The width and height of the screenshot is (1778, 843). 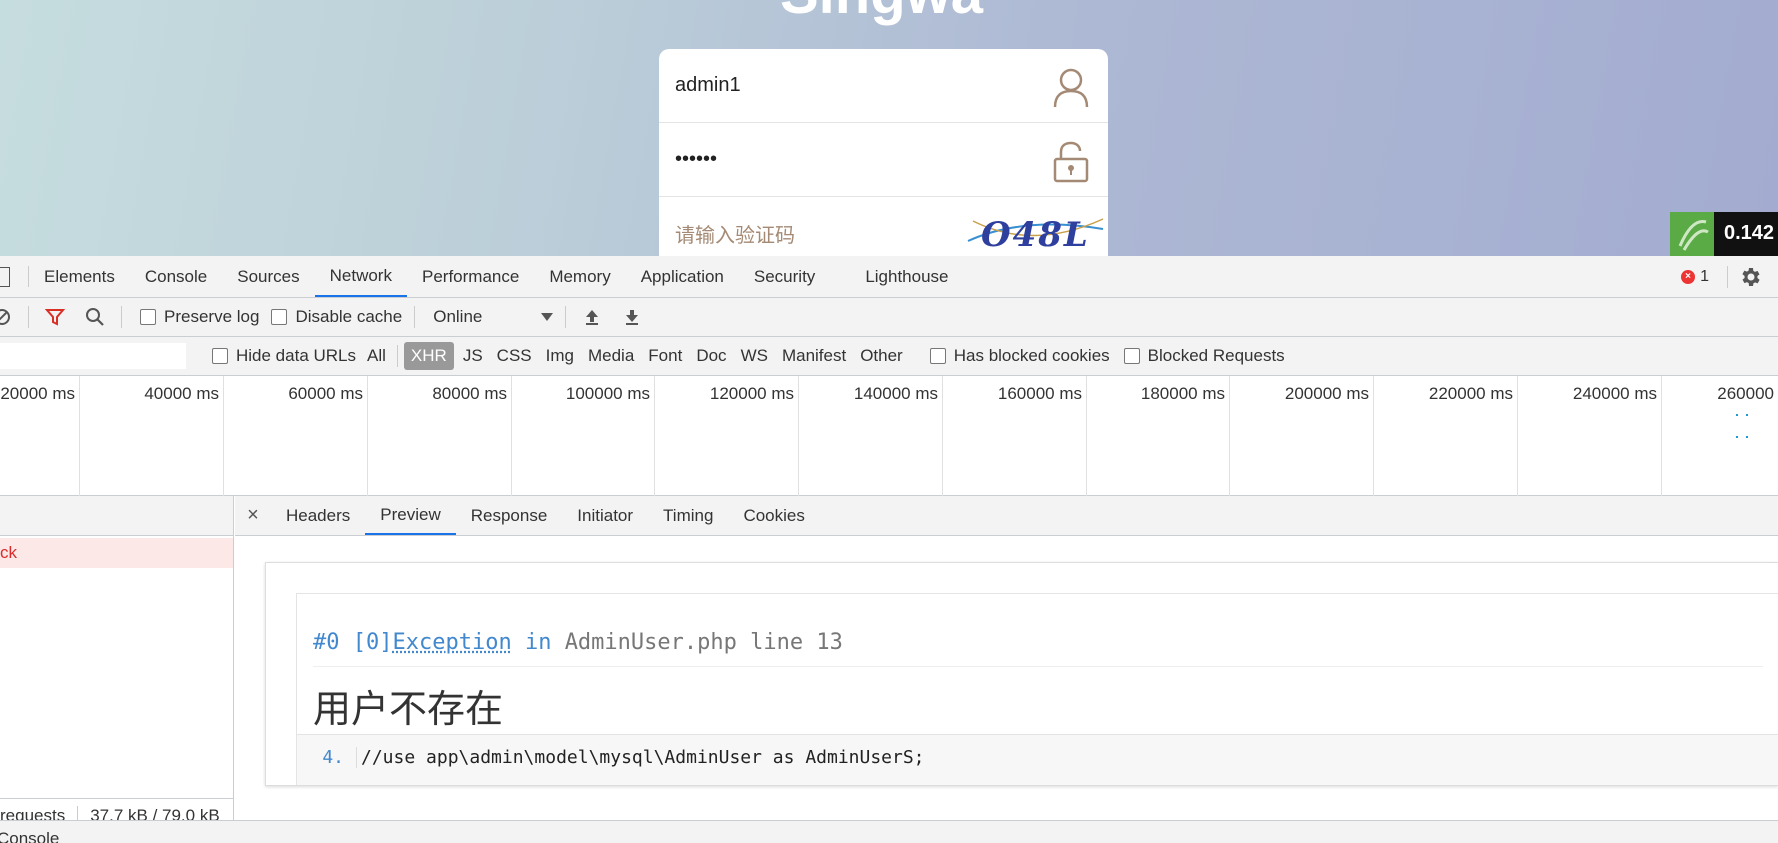 I want to click on username-field: admin1, so click(x=883, y=86).